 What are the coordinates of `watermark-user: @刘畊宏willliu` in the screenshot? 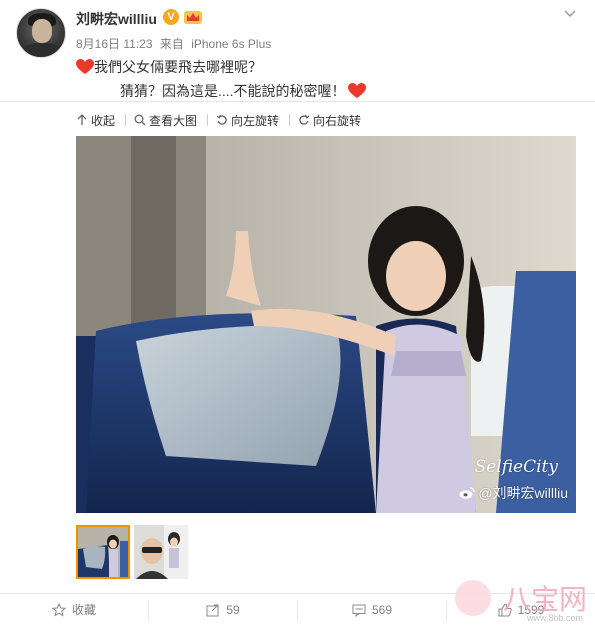 It's located at (513, 493).